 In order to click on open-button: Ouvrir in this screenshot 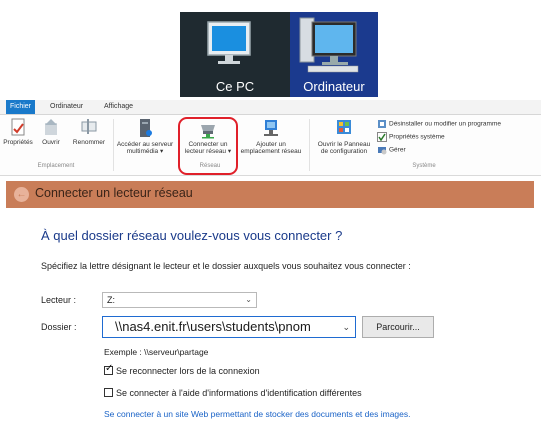, I will do `click(51, 131)`.